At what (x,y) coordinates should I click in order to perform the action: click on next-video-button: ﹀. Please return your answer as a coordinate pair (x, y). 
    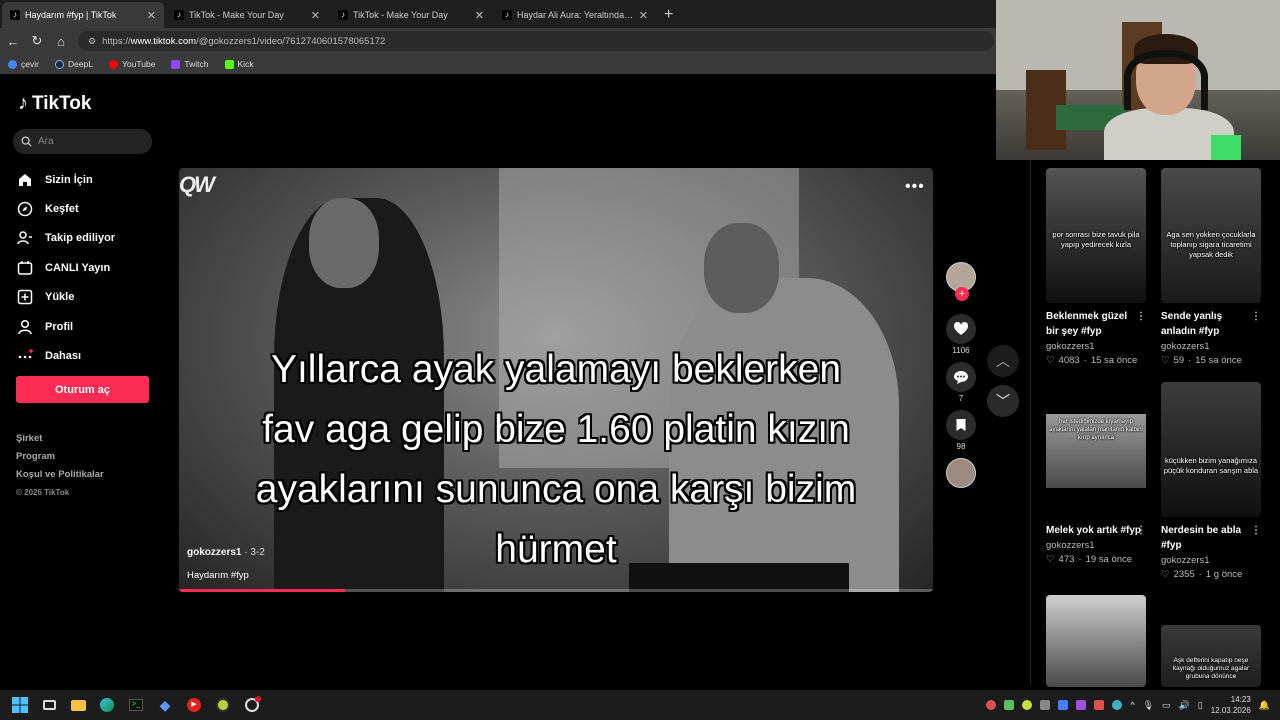
    Looking at the image, I should click on (1003, 401).